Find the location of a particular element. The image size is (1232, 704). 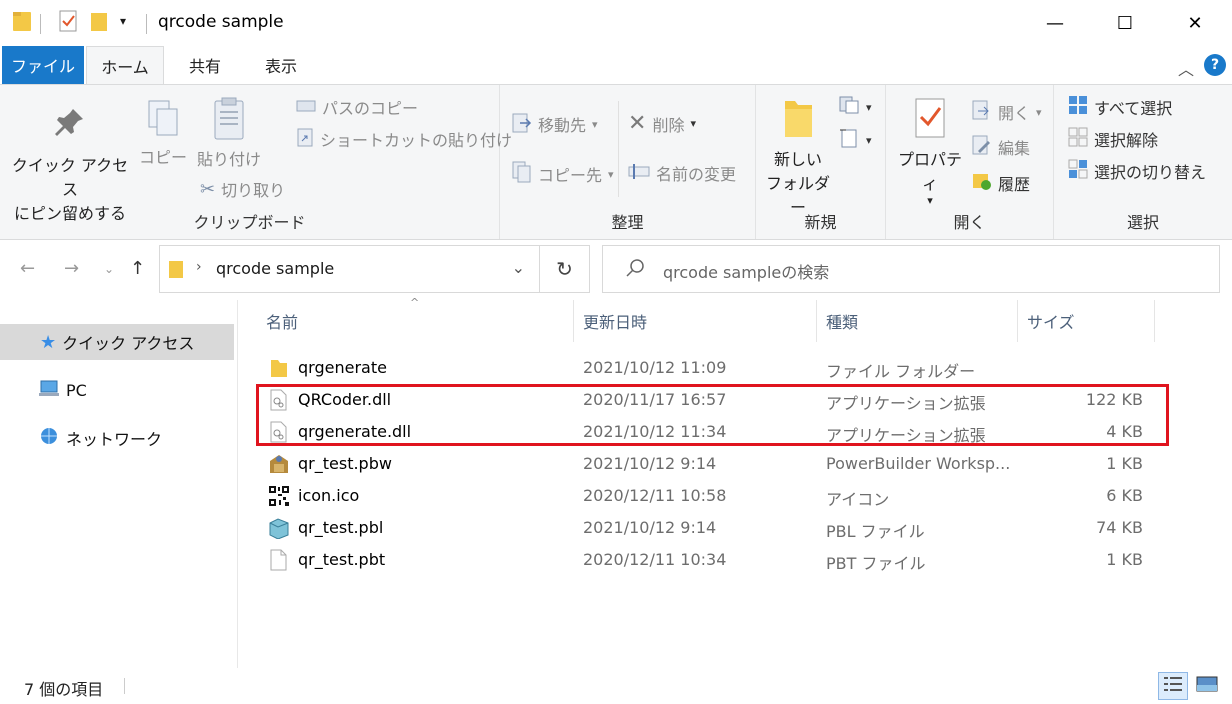

file-type: PBT ファイル is located at coordinates (876, 563).